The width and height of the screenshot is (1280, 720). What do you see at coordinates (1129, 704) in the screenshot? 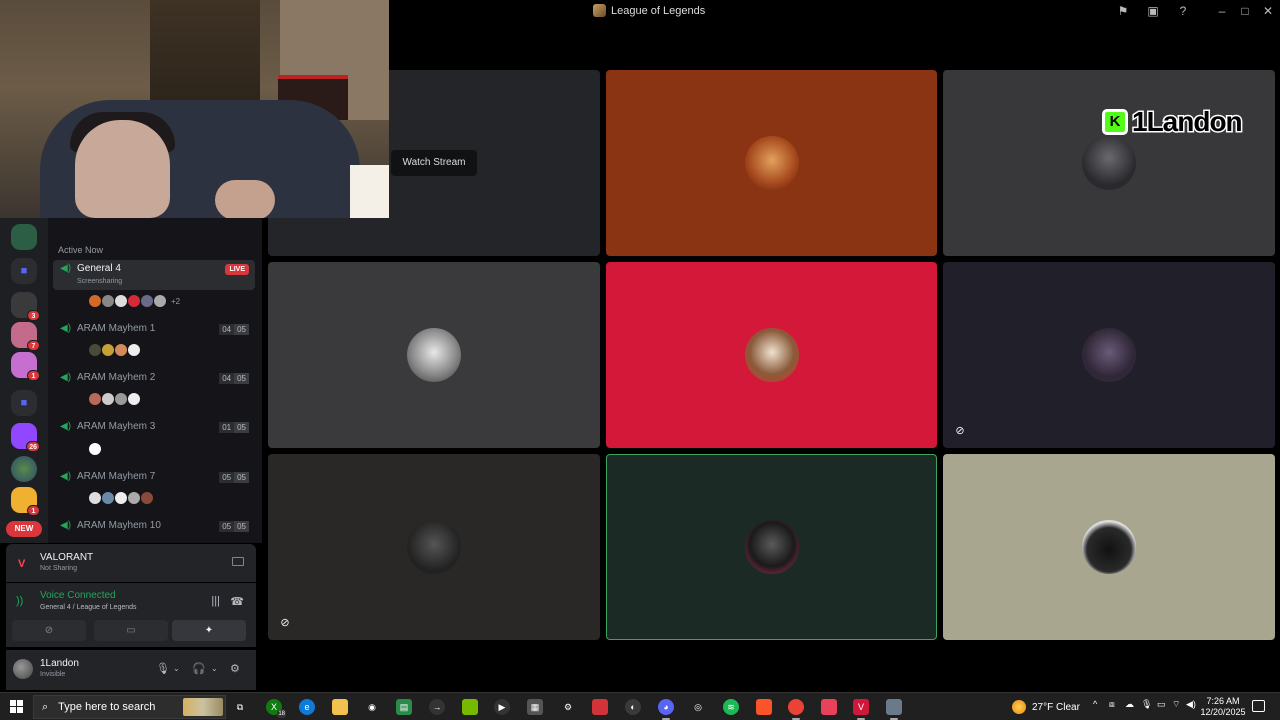
I see `tray-app-icon: ☁` at bounding box center [1129, 704].